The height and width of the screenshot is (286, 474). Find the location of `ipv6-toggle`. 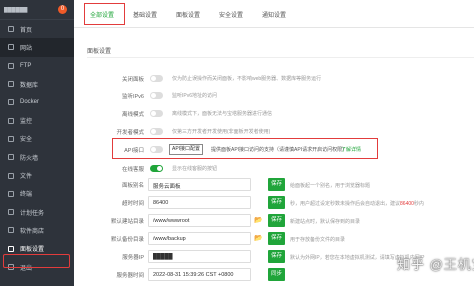

ipv6-toggle is located at coordinates (156, 95).